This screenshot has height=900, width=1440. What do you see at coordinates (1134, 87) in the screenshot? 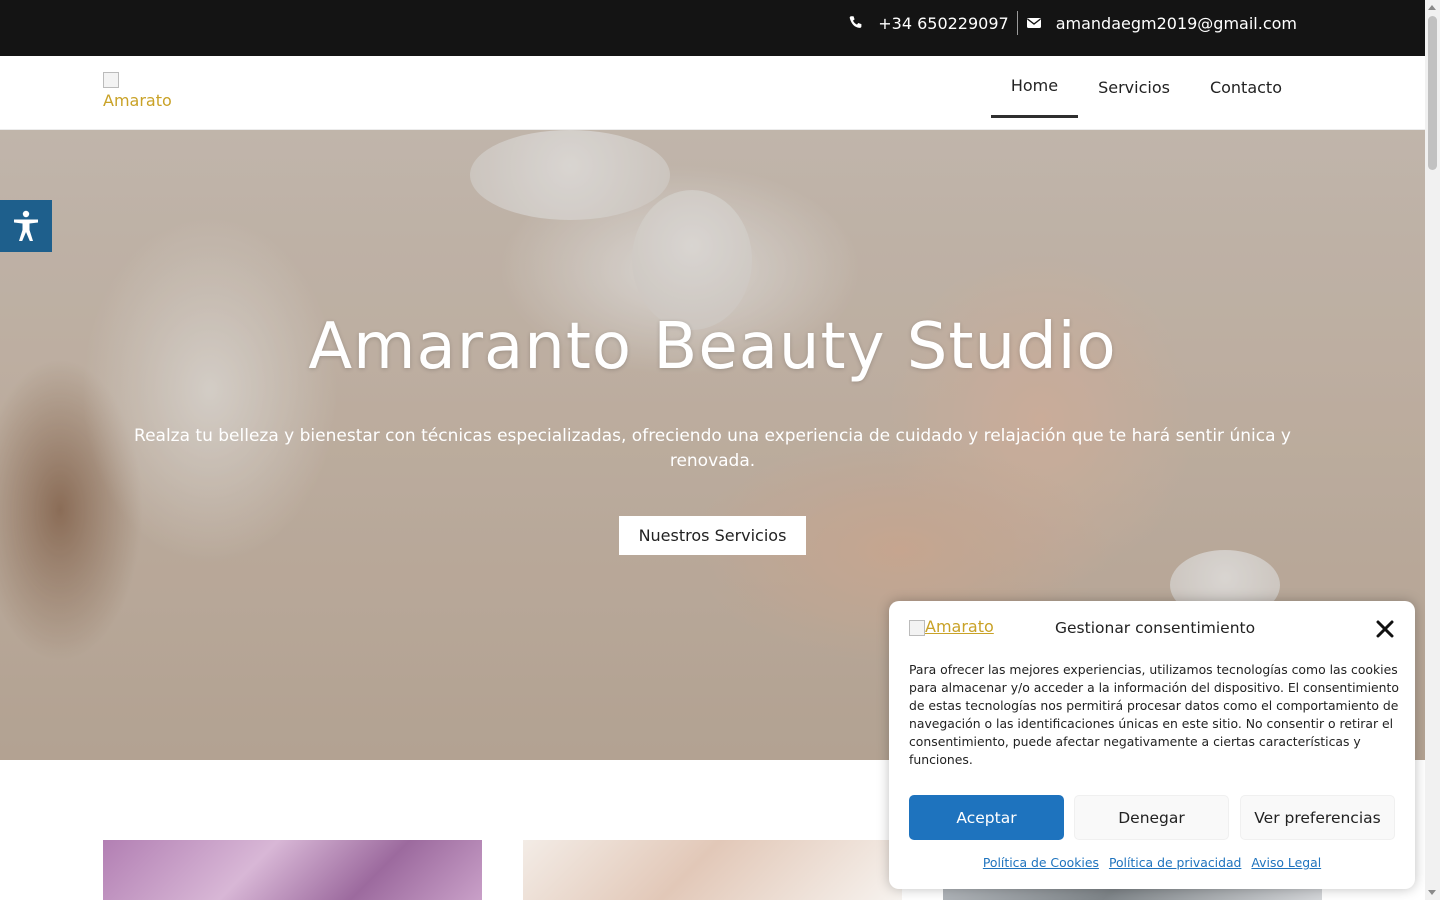
I see `nav-item-servicios: Servicios` at bounding box center [1134, 87].